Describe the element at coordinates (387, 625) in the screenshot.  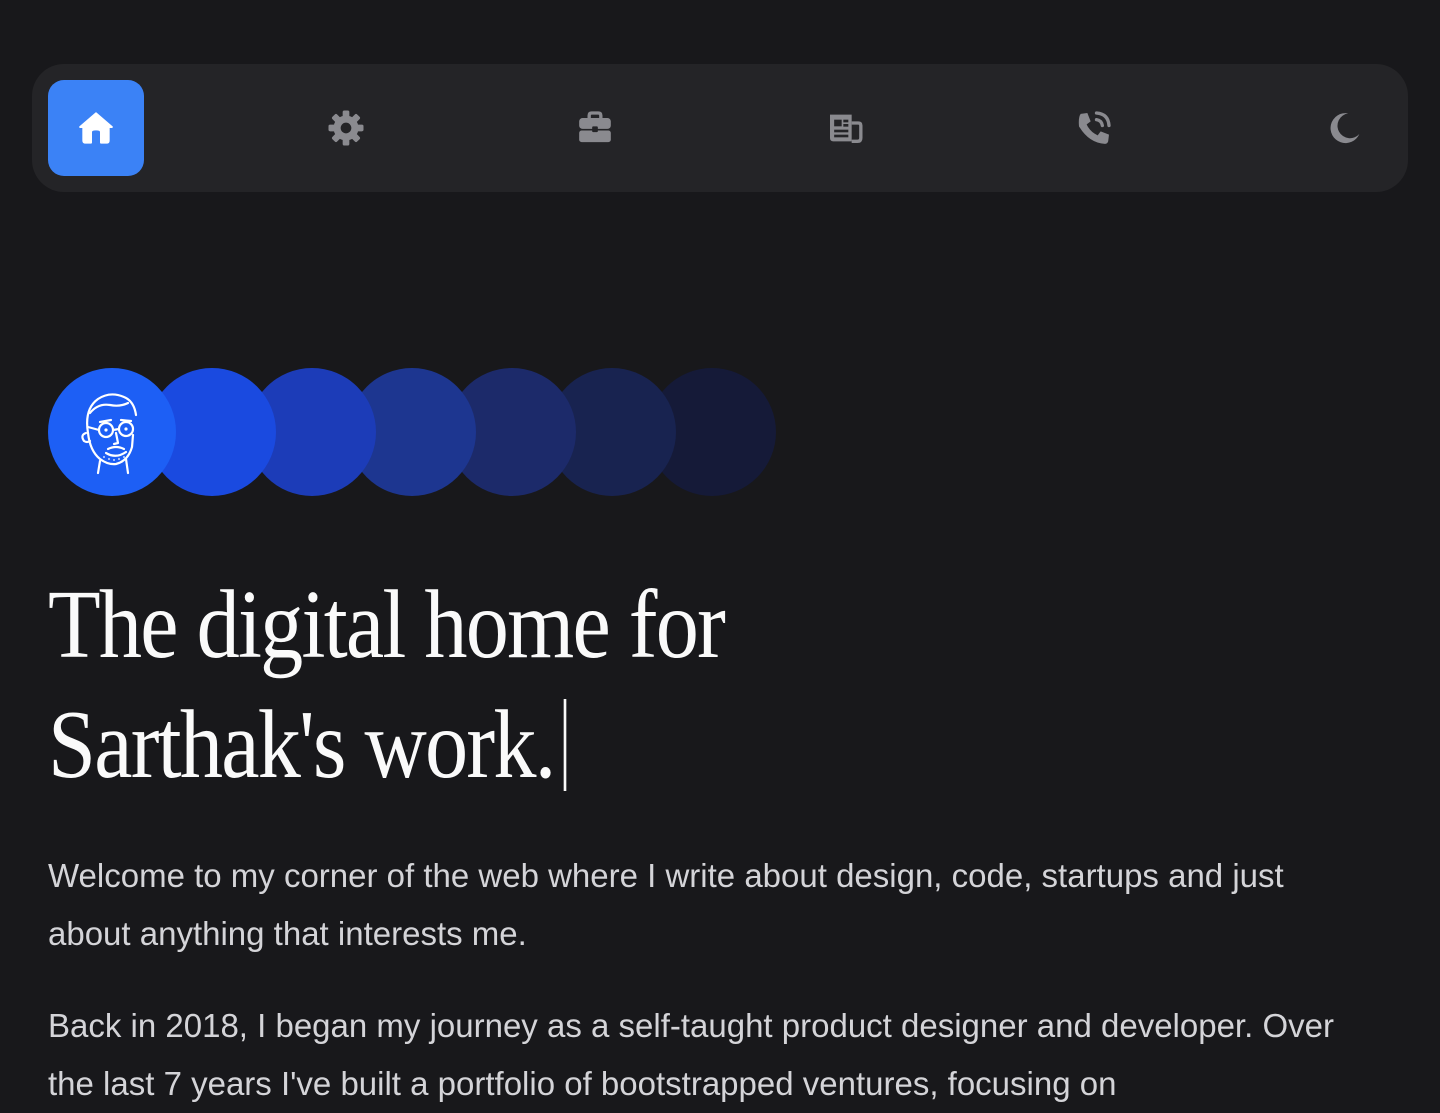
I see `hero-title-line1: The digital home for` at that location.